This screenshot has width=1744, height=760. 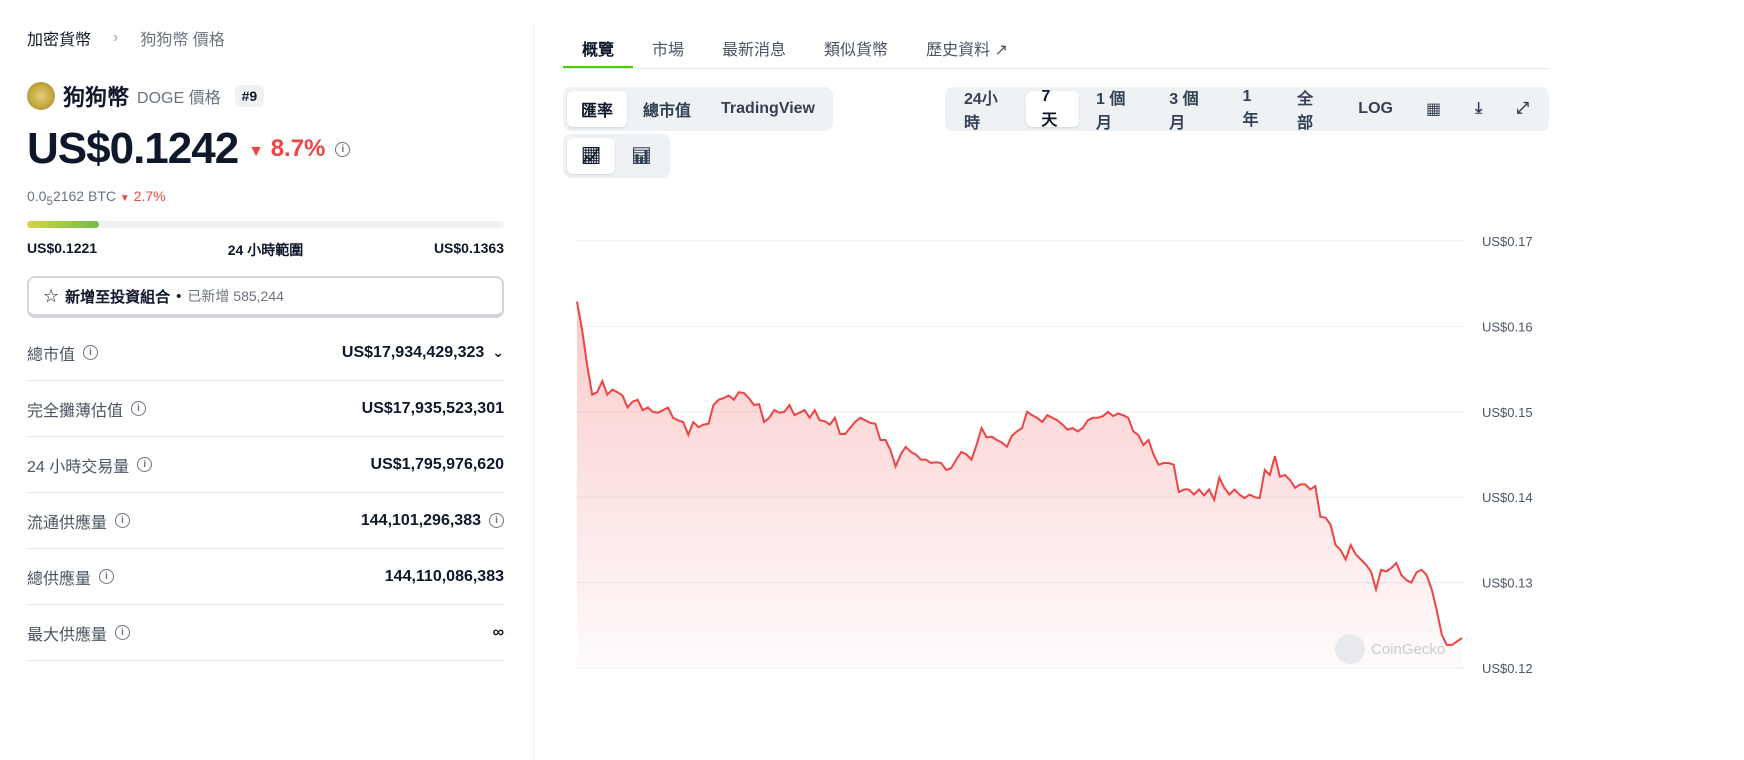 What do you see at coordinates (59, 579) in the screenshot?
I see `stat-label-text: 總供應量` at bounding box center [59, 579].